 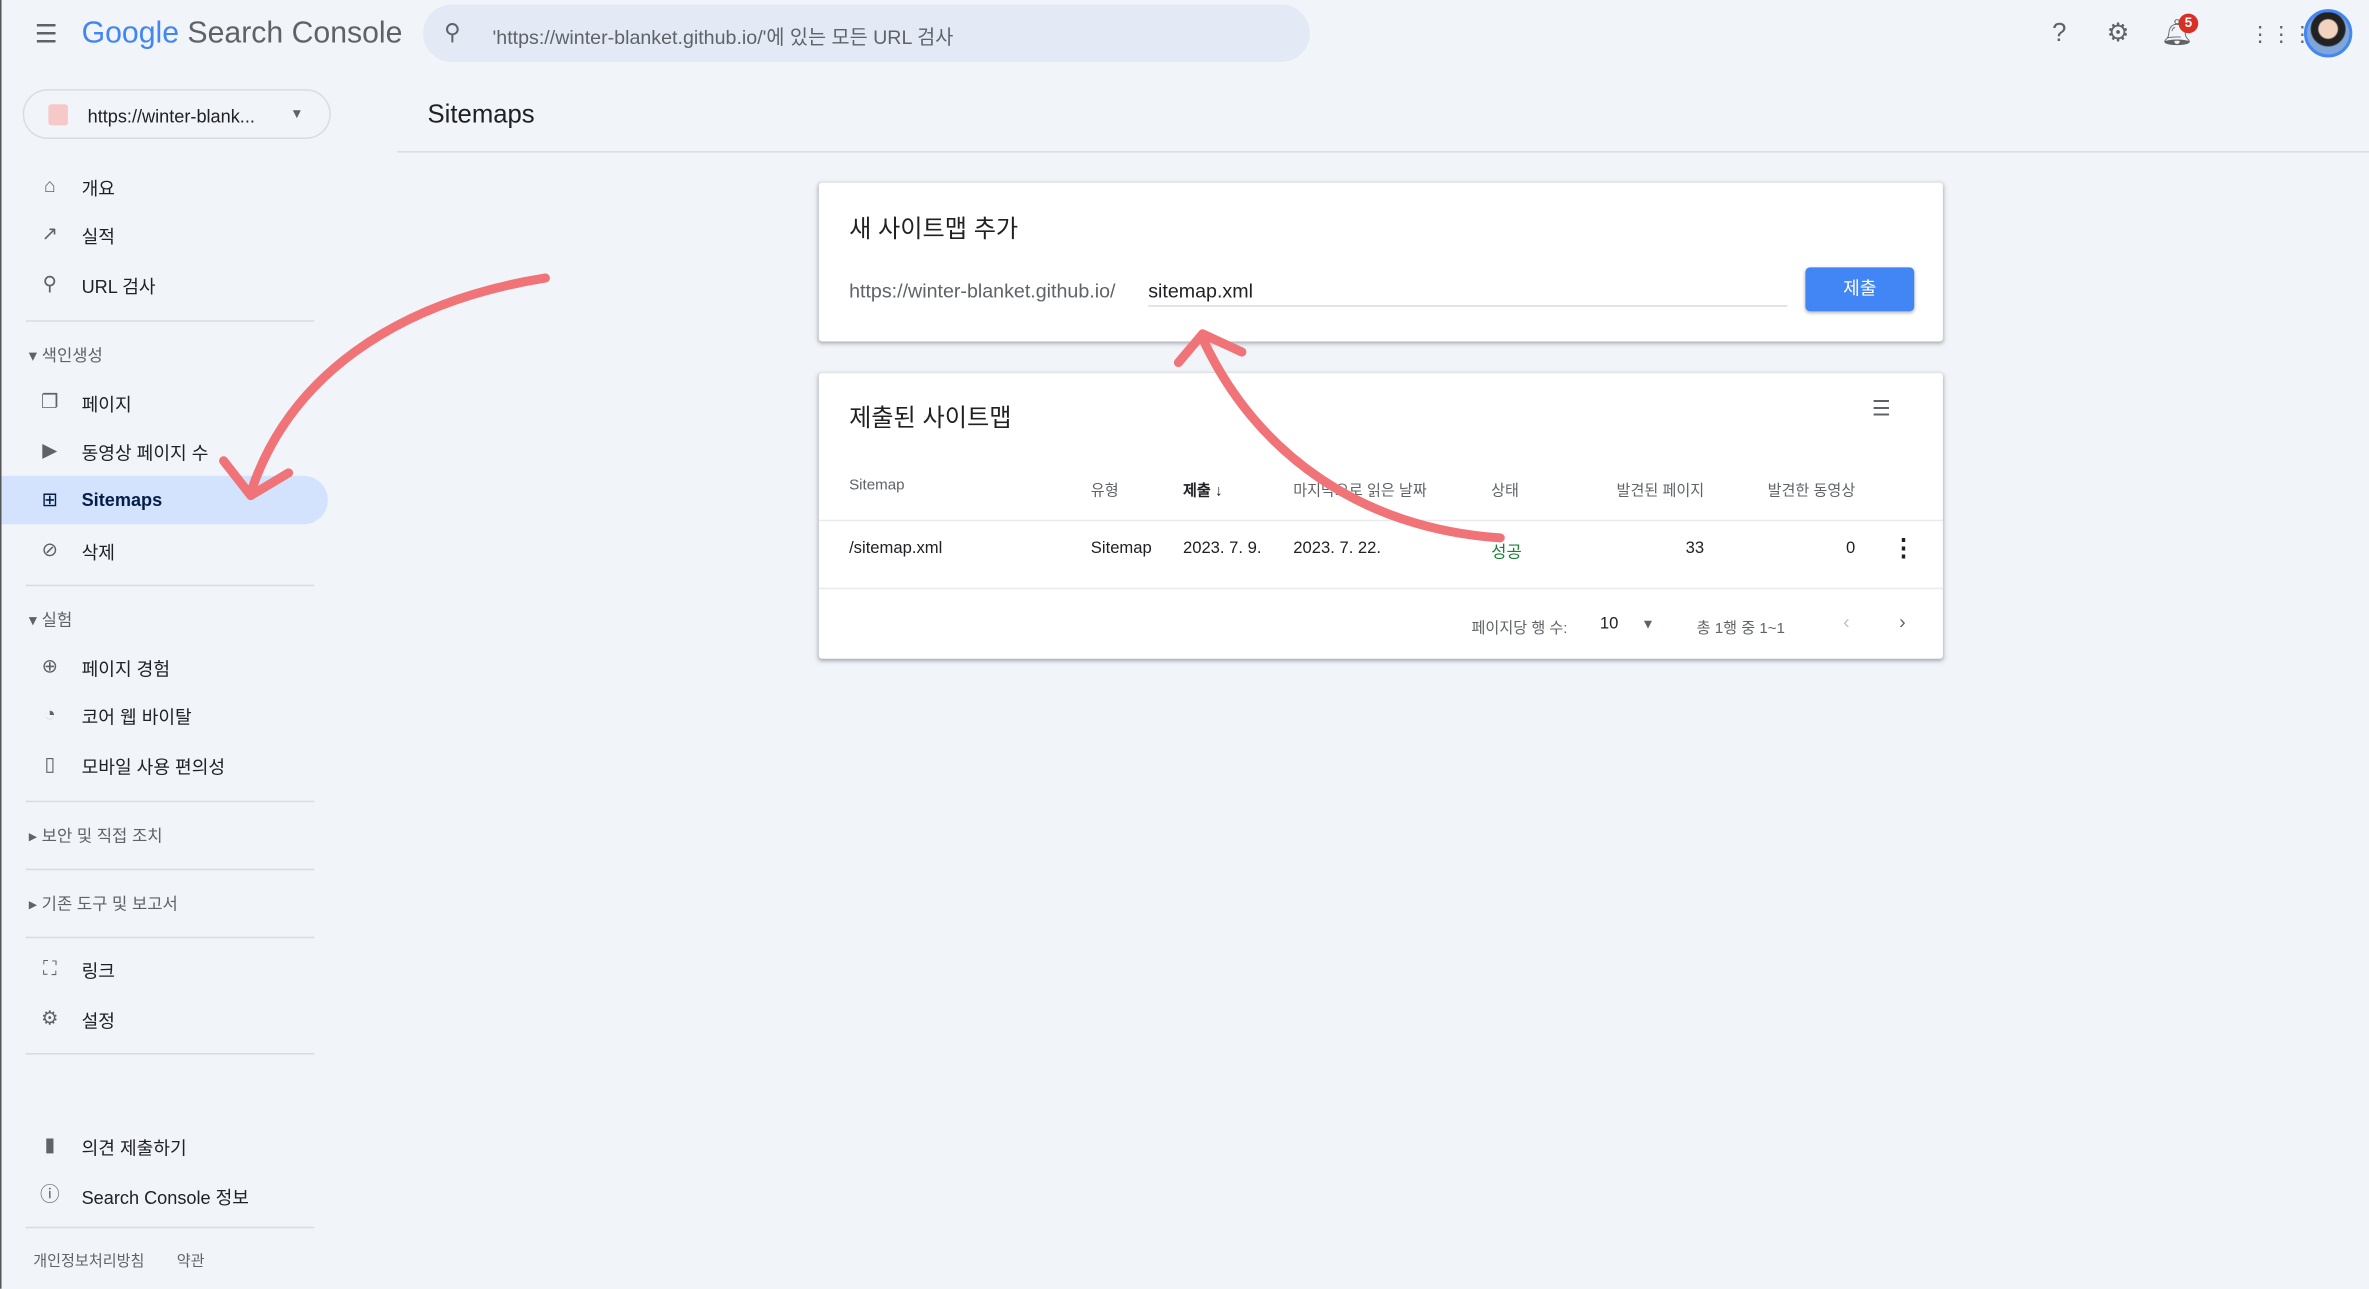 I want to click on section-experience: ▾ 실험, so click(x=51, y=619).